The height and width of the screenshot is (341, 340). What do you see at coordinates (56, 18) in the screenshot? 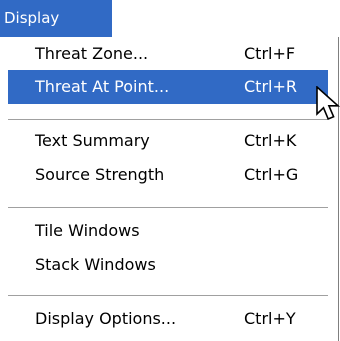
I see `menu-display: Display` at bounding box center [56, 18].